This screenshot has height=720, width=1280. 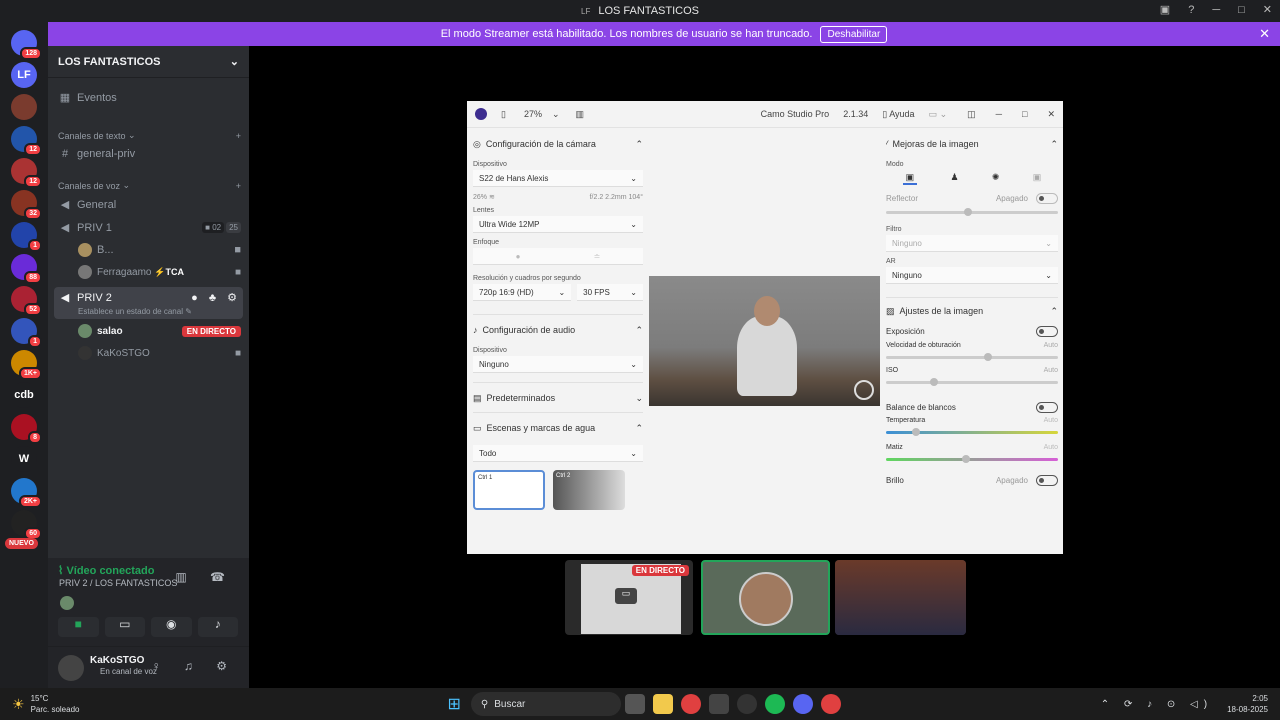 I want to click on app-icon, so click(x=718, y=704).